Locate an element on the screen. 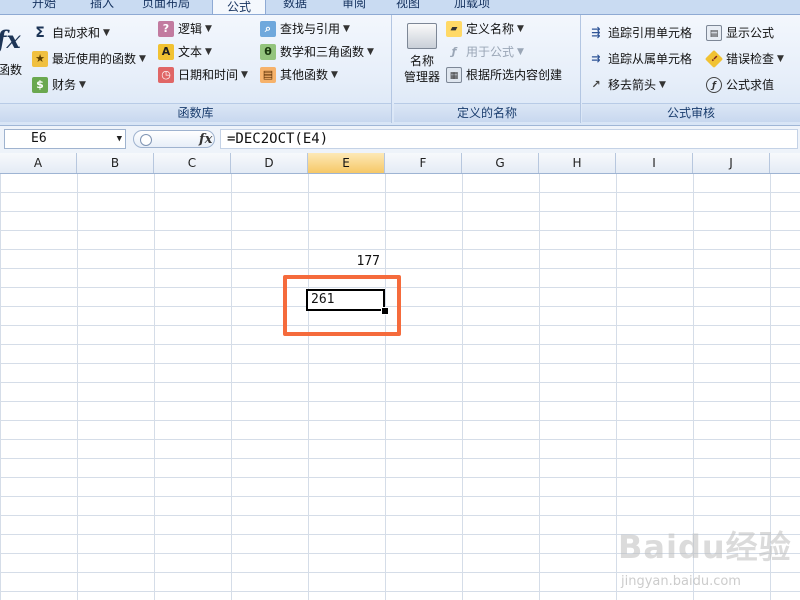  warning-icon: ! is located at coordinates (714, 59).